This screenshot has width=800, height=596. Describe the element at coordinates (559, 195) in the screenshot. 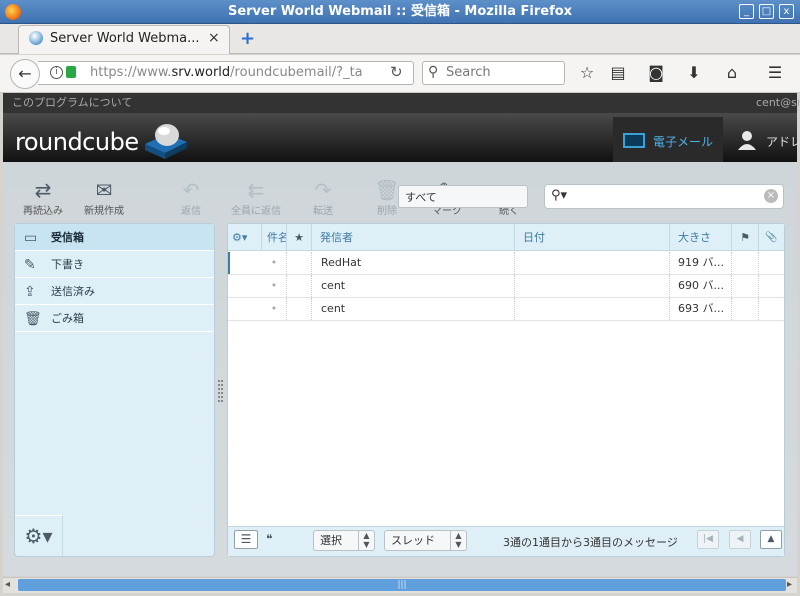

I see `search-options-icon: ⚲▾` at that location.